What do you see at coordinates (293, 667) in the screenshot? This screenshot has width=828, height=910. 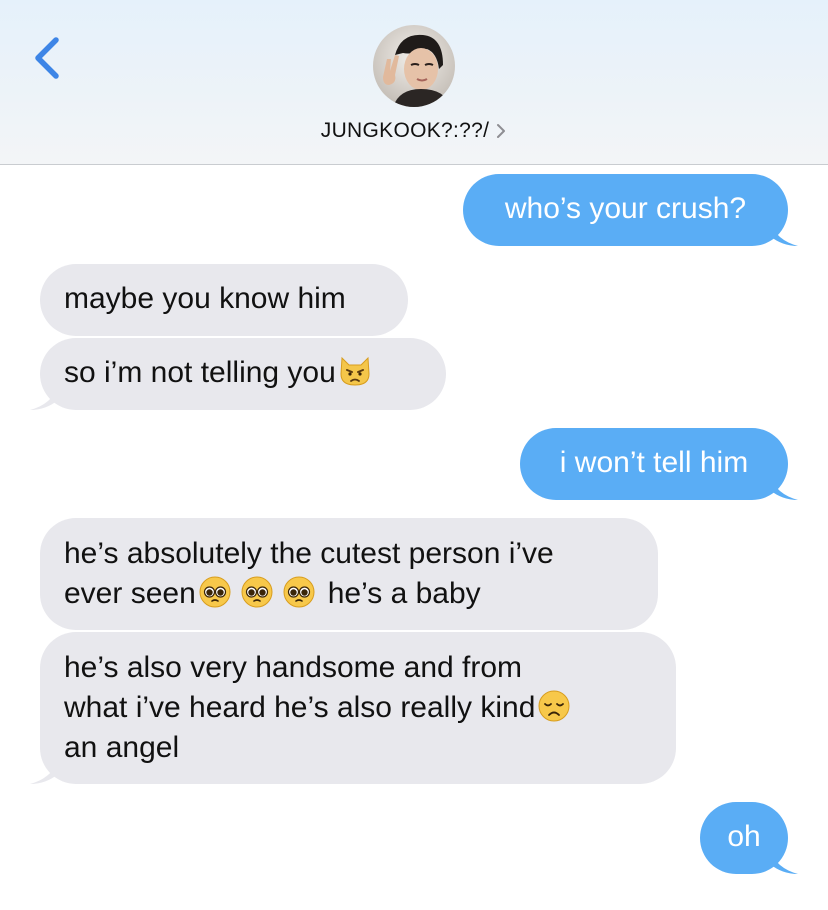 I see `message-line: he’s also very handsome and from` at bounding box center [293, 667].